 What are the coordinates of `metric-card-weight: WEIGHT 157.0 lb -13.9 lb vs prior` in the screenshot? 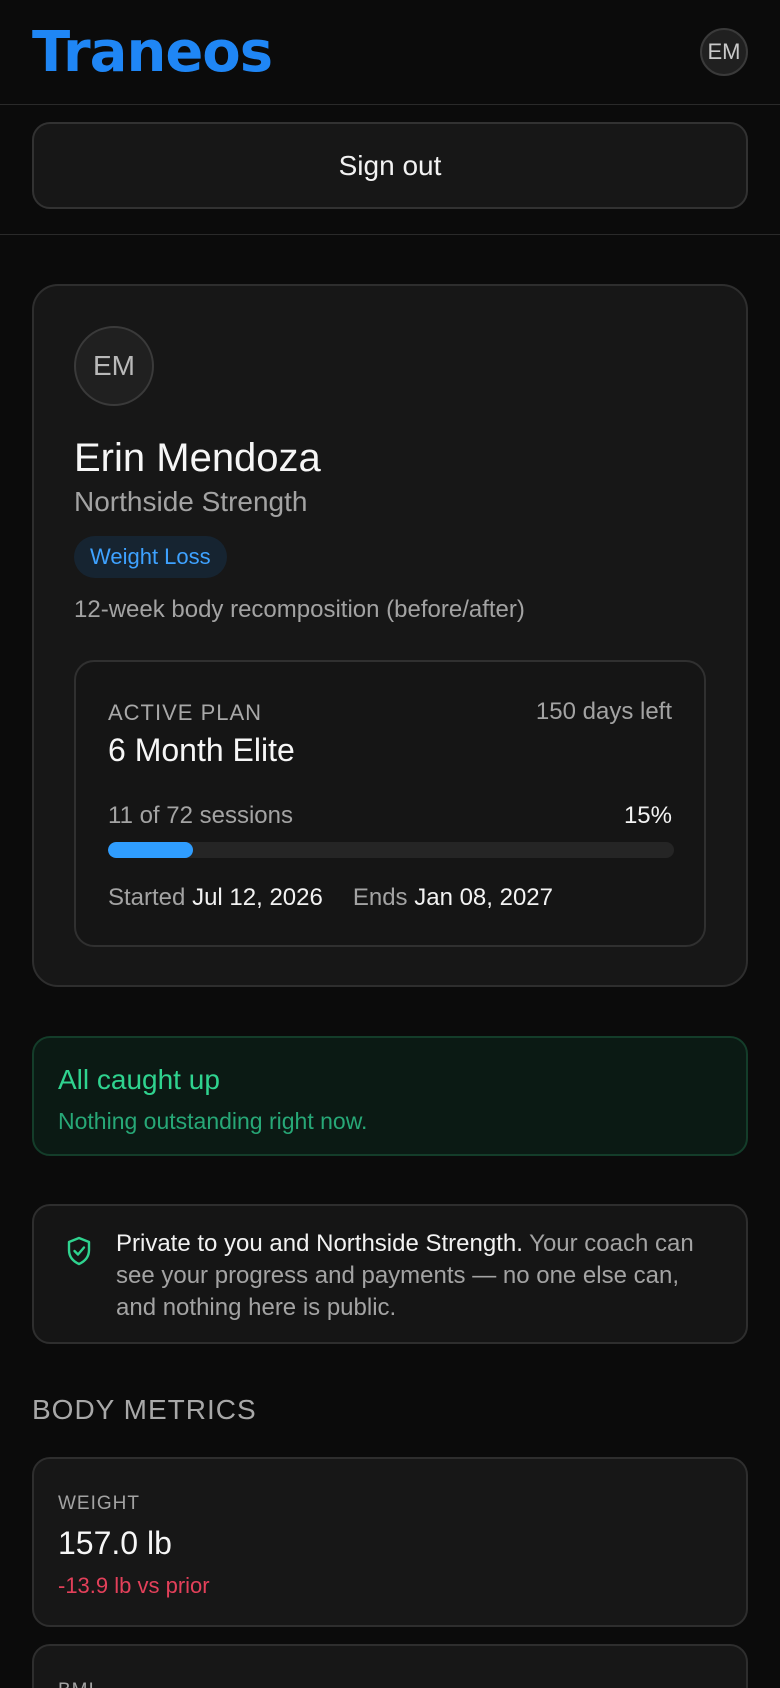 It's located at (390, 1542).